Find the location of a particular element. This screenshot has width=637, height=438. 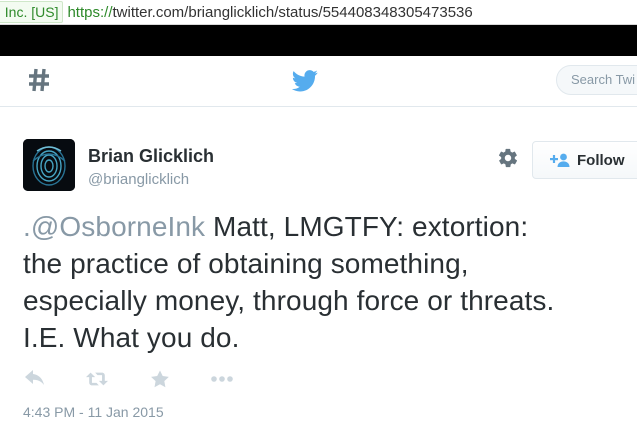

twitter-top-bar: Search Twi is located at coordinates (318, 81).